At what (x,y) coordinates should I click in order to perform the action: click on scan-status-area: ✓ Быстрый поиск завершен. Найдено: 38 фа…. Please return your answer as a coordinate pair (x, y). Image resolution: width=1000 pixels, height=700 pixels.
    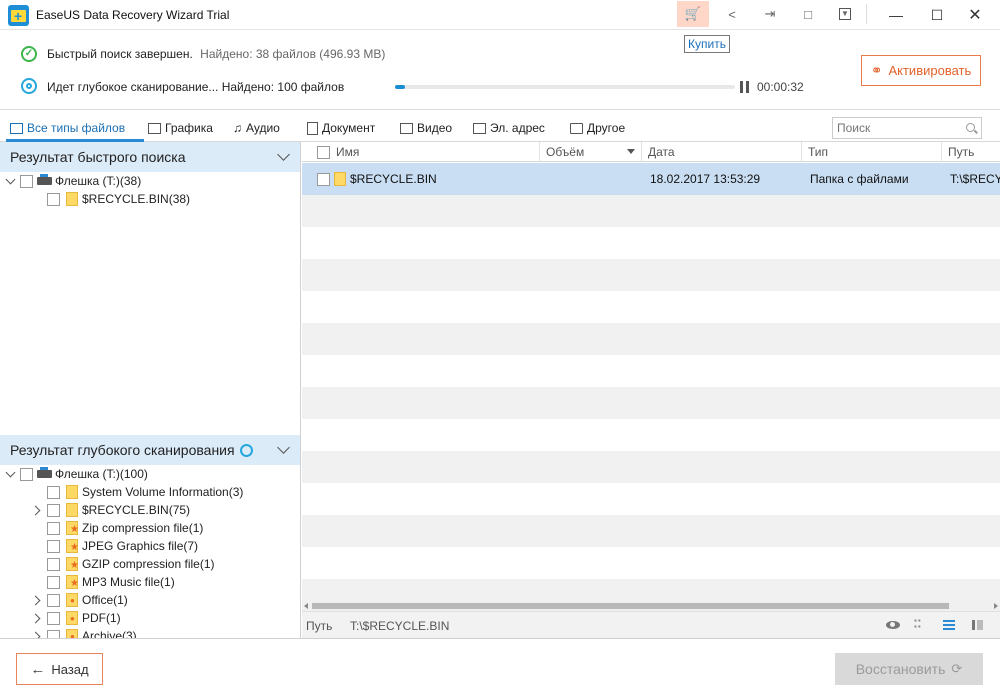
    Looking at the image, I should click on (500, 70).